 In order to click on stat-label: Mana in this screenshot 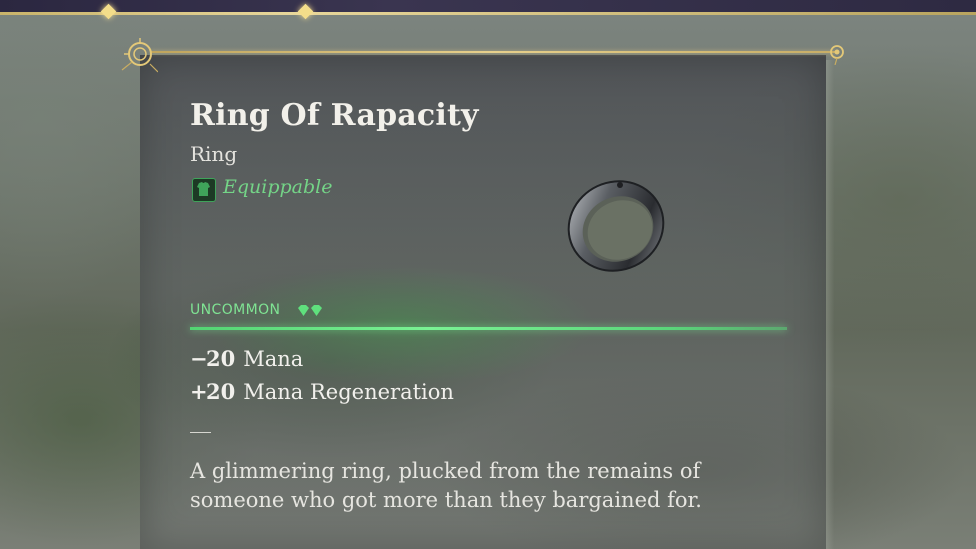, I will do `click(273, 359)`.